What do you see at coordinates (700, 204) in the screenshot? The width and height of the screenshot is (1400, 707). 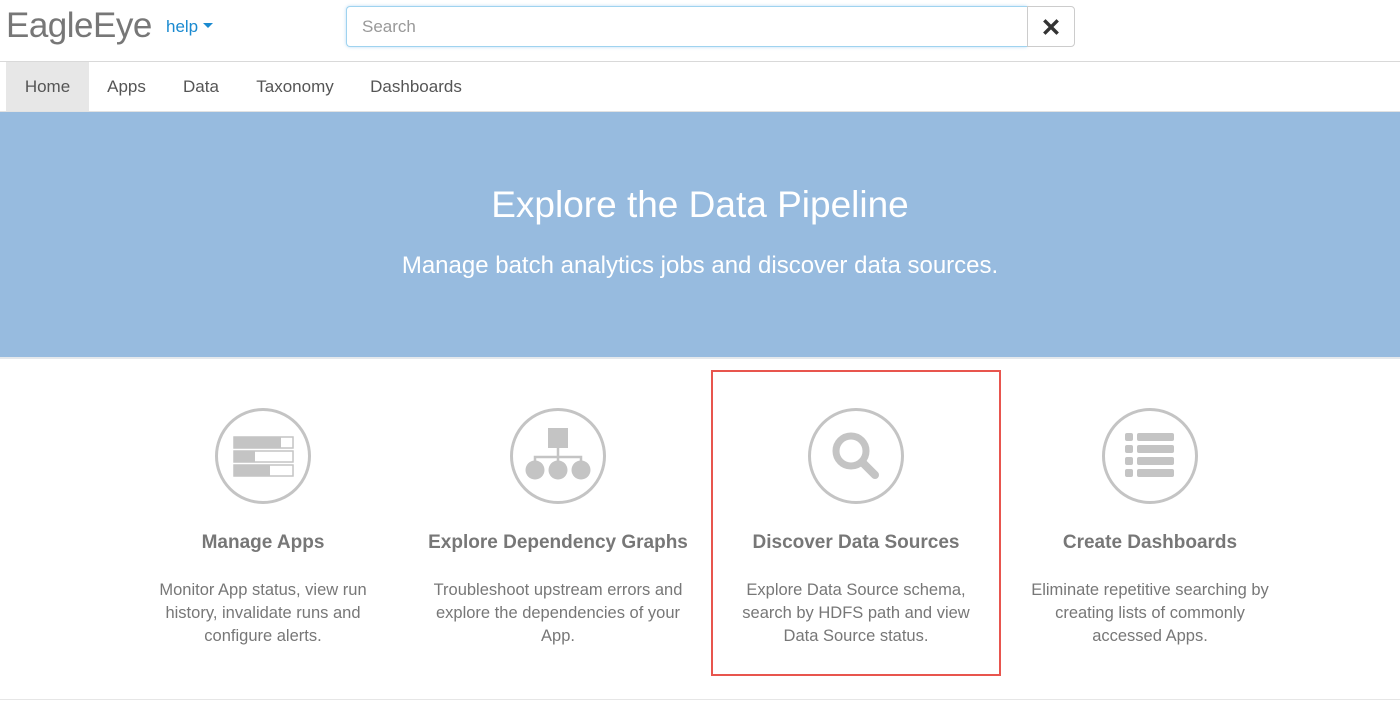 I see `hero-title: Explore the Data Pipeline` at bounding box center [700, 204].